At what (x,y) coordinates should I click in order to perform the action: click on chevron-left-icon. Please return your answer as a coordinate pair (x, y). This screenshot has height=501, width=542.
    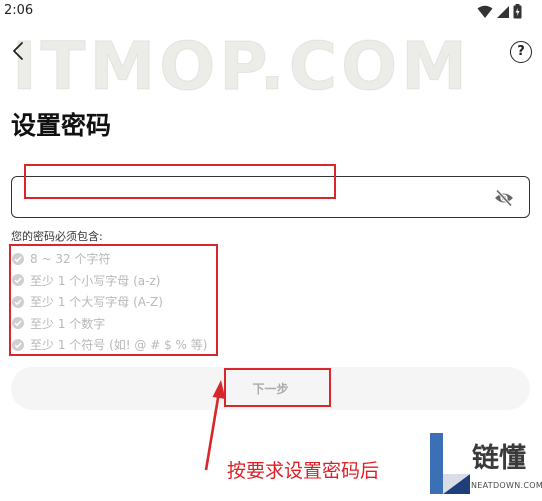
    Looking at the image, I should click on (18, 51).